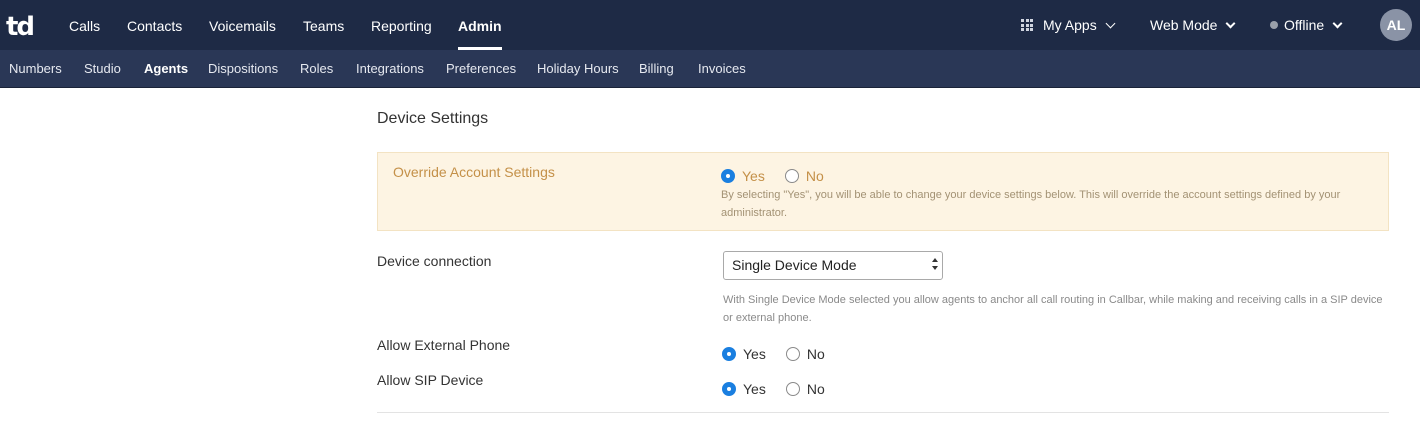 Image resolution: width=1420 pixels, height=426 pixels. What do you see at coordinates (323, 25) in the screenshot?
I see `nav-teams: Teams` at bounding box center [323, 25].